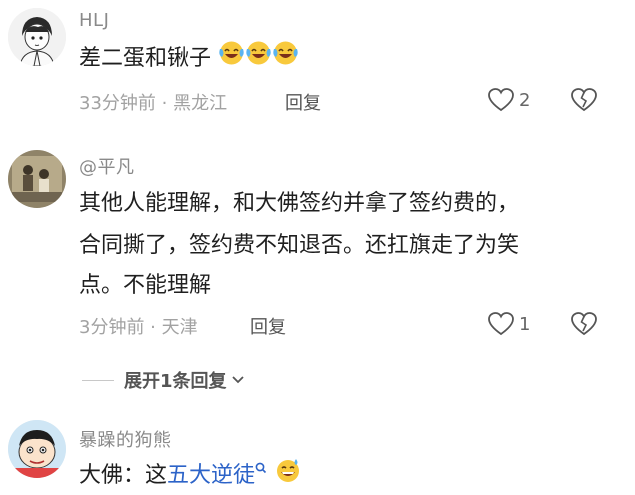 This screenshot has height=495, width=635. I want to click on like-count: 2, so click(525, 100).